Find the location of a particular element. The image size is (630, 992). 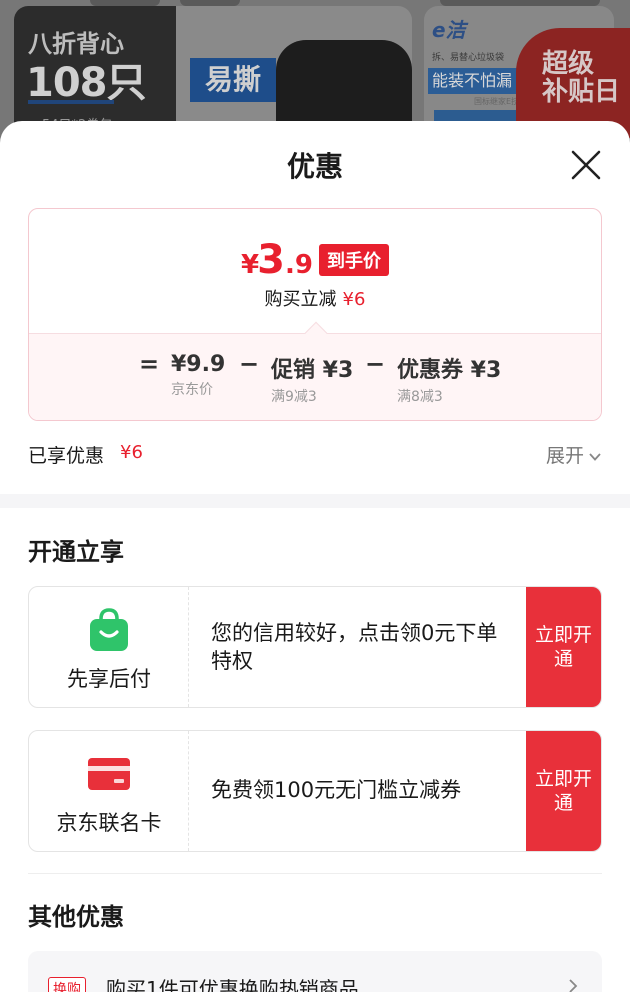

breakdown-sub: 满9减3 is located at coordinates (294, 397).